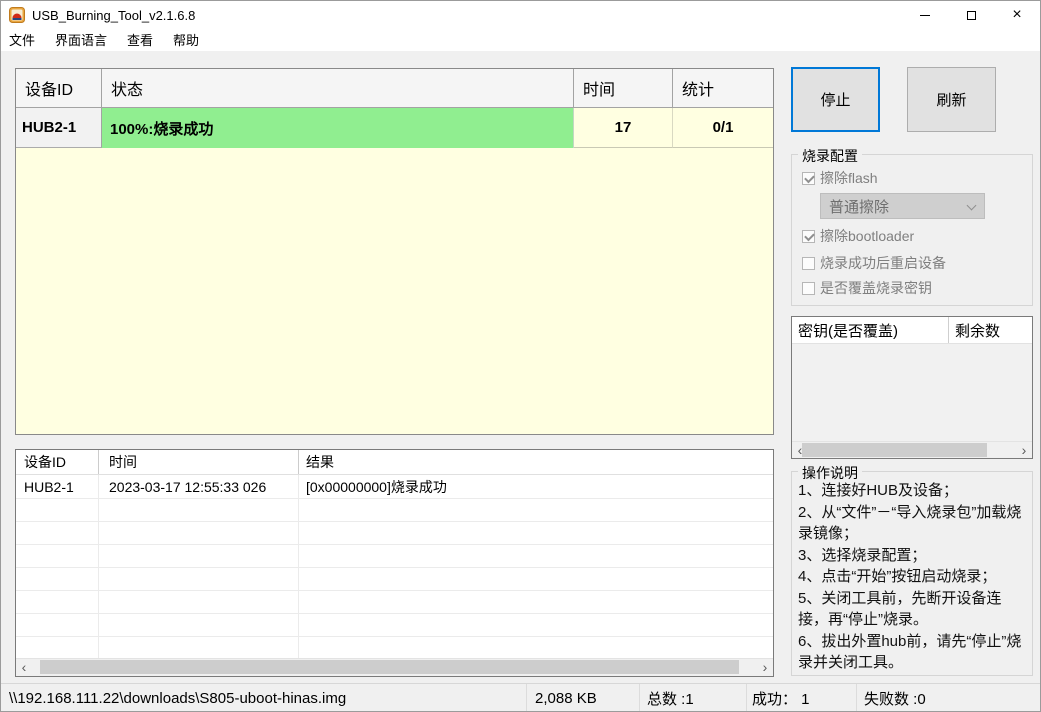 The height and width of the screenshot is (712, 1041). What do you see at coordinates (338, 128) in the screenshot?
I see `device-status-cell: 100%:烧录成功` at bounding box center [338, 128].